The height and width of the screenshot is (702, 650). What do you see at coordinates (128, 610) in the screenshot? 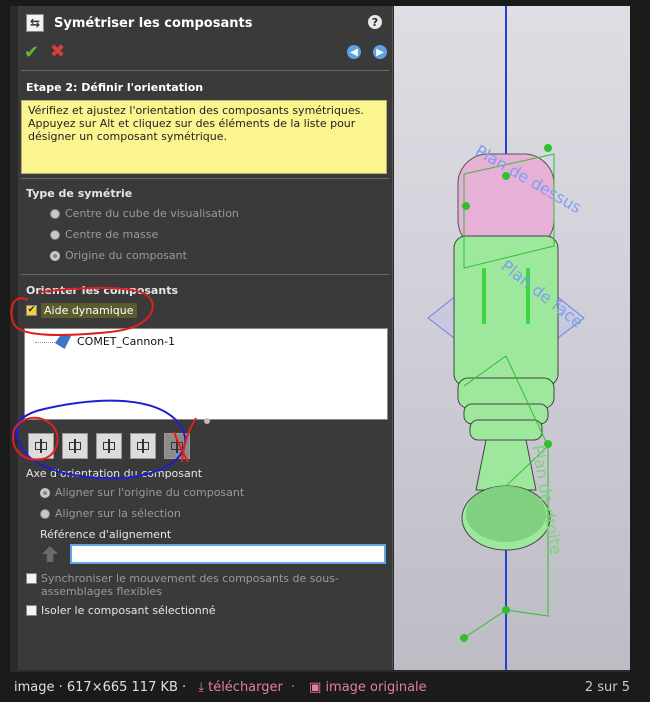
I see `checkbox-label: Isoler le composant sélectionné` at bounding box center [128, 610].